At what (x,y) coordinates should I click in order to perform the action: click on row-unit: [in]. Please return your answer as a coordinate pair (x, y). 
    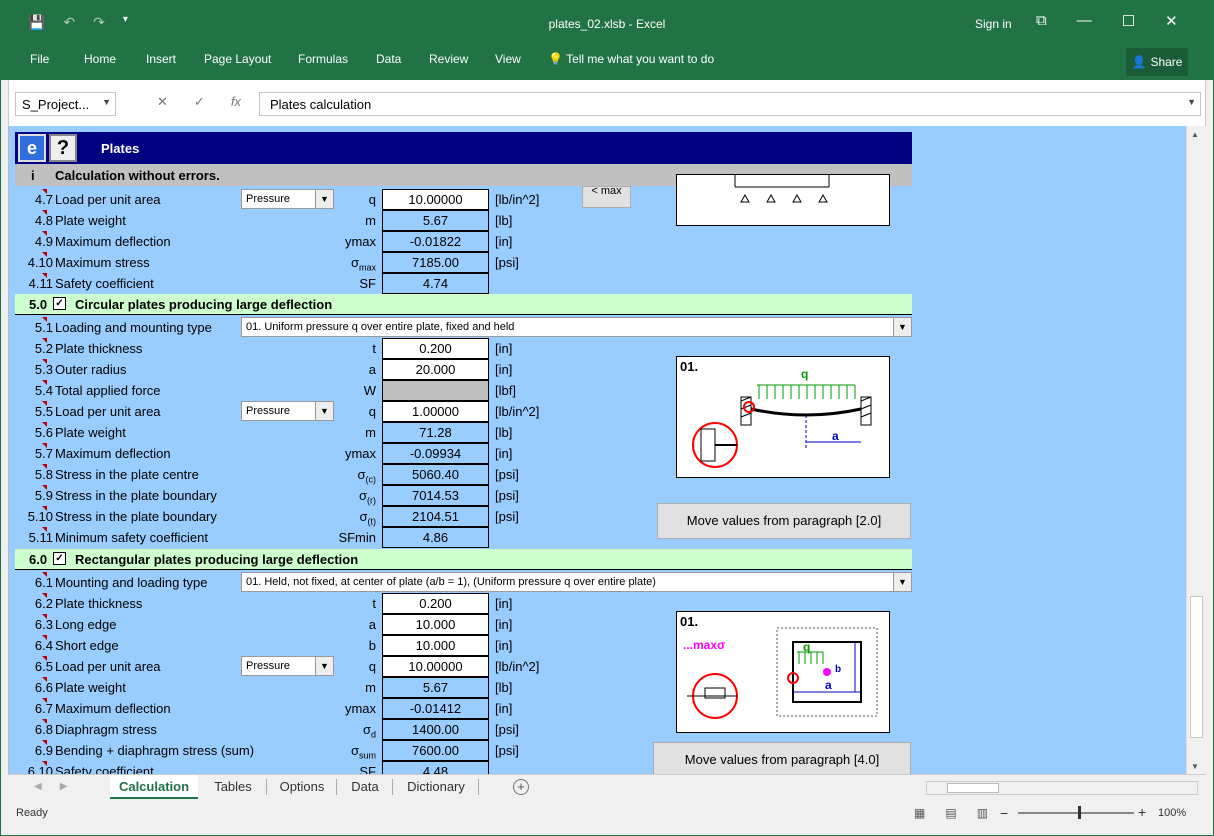
    Looking at the image, I should click on (504, 453).